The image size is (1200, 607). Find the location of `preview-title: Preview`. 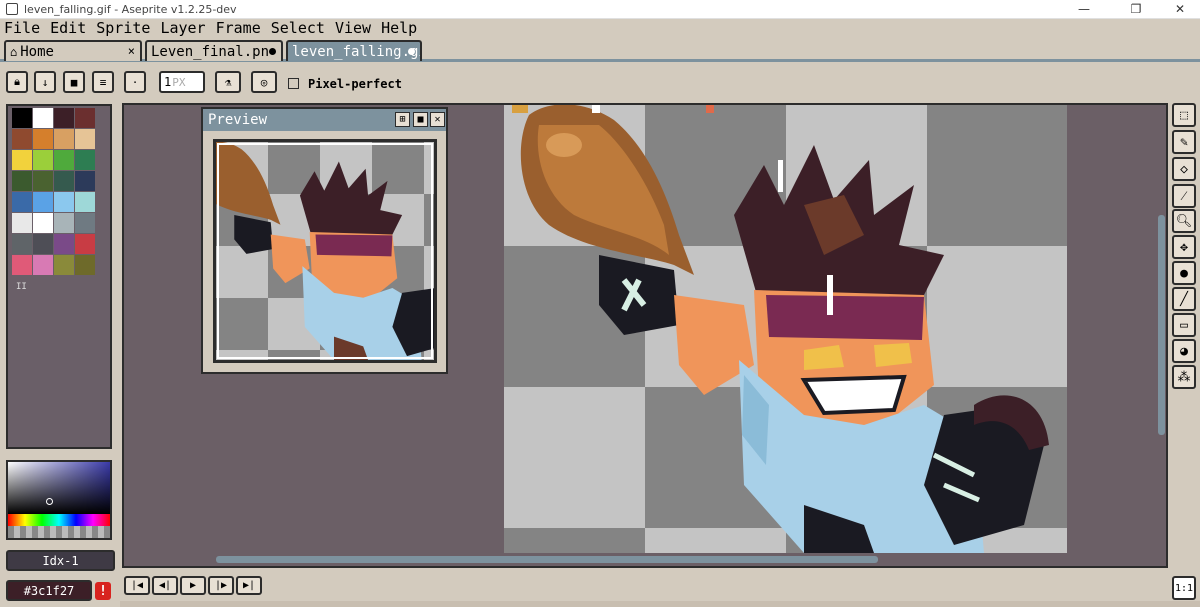

preview-title: Preview is located at coordinates (238, 120).